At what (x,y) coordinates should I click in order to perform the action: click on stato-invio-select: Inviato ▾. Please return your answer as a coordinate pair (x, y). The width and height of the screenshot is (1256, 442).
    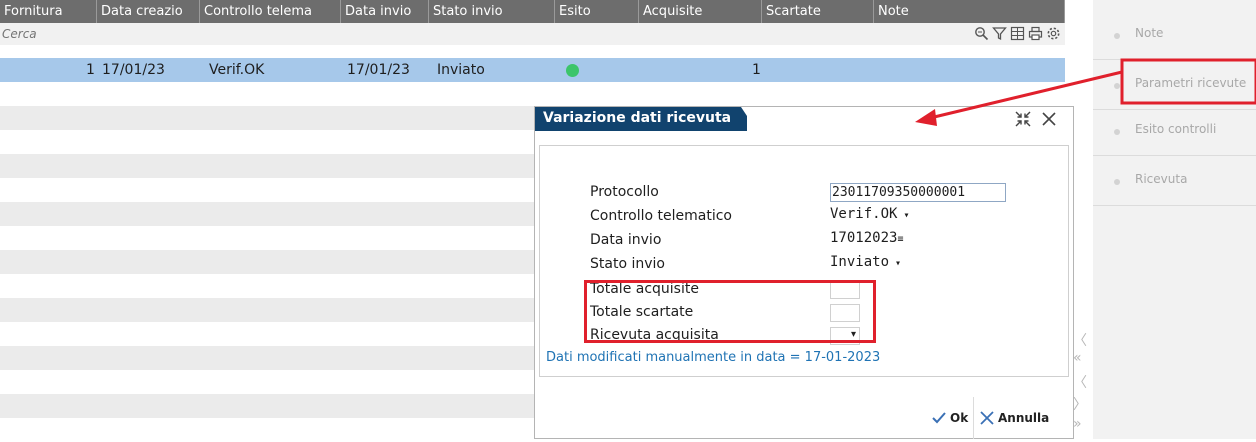
    Looking at the image, I should click on (865, 262).